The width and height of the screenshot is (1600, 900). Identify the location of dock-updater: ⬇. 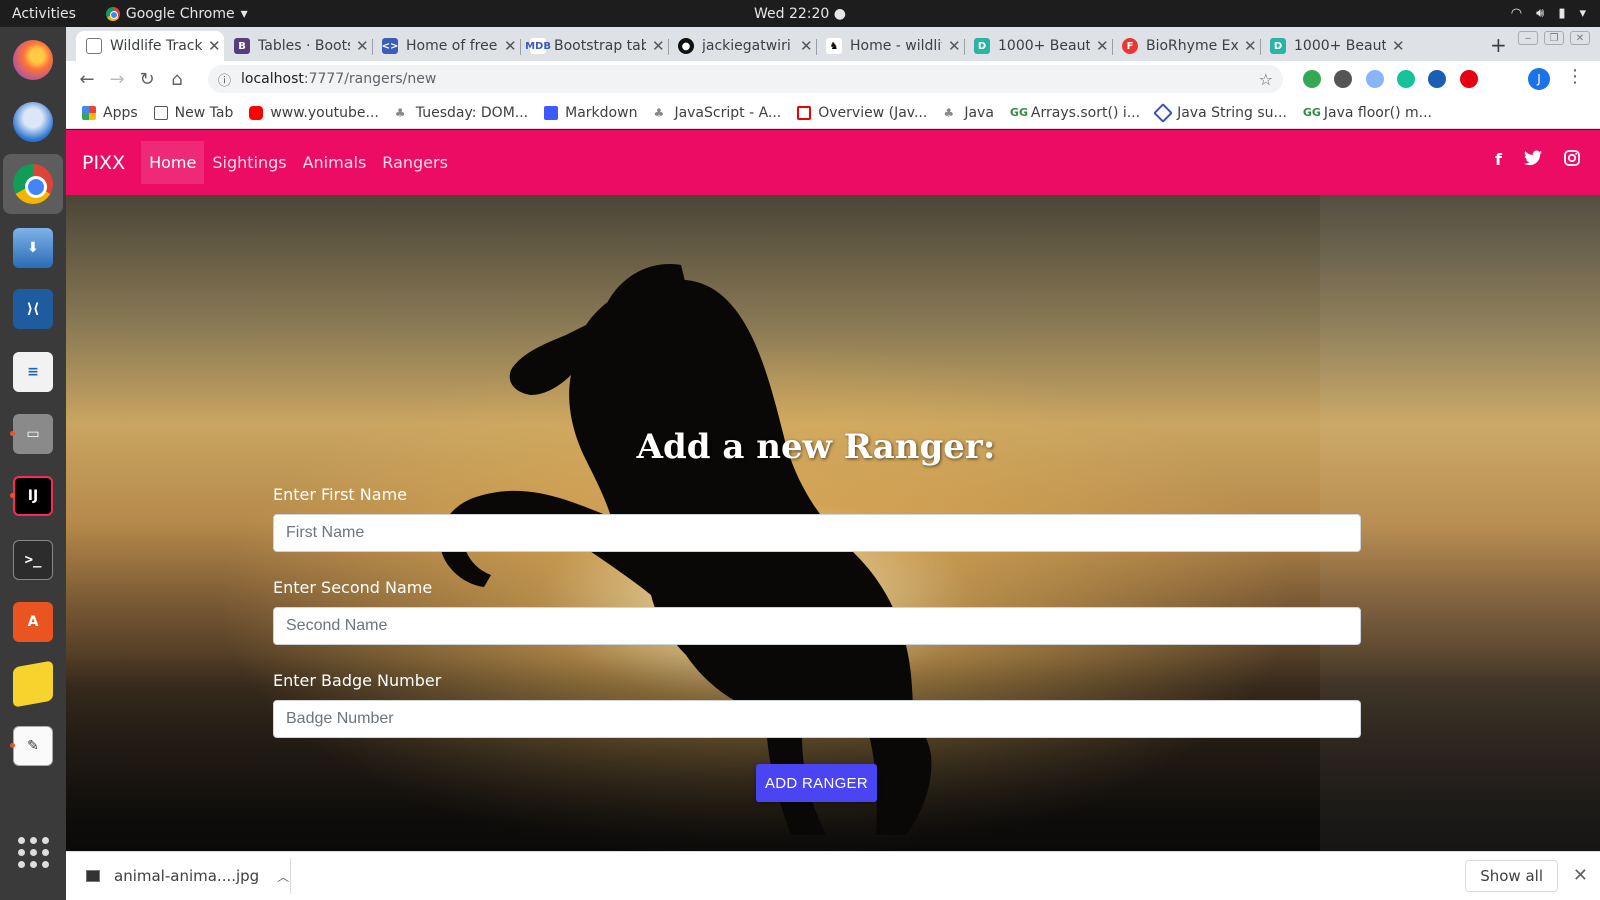
(33, 248).